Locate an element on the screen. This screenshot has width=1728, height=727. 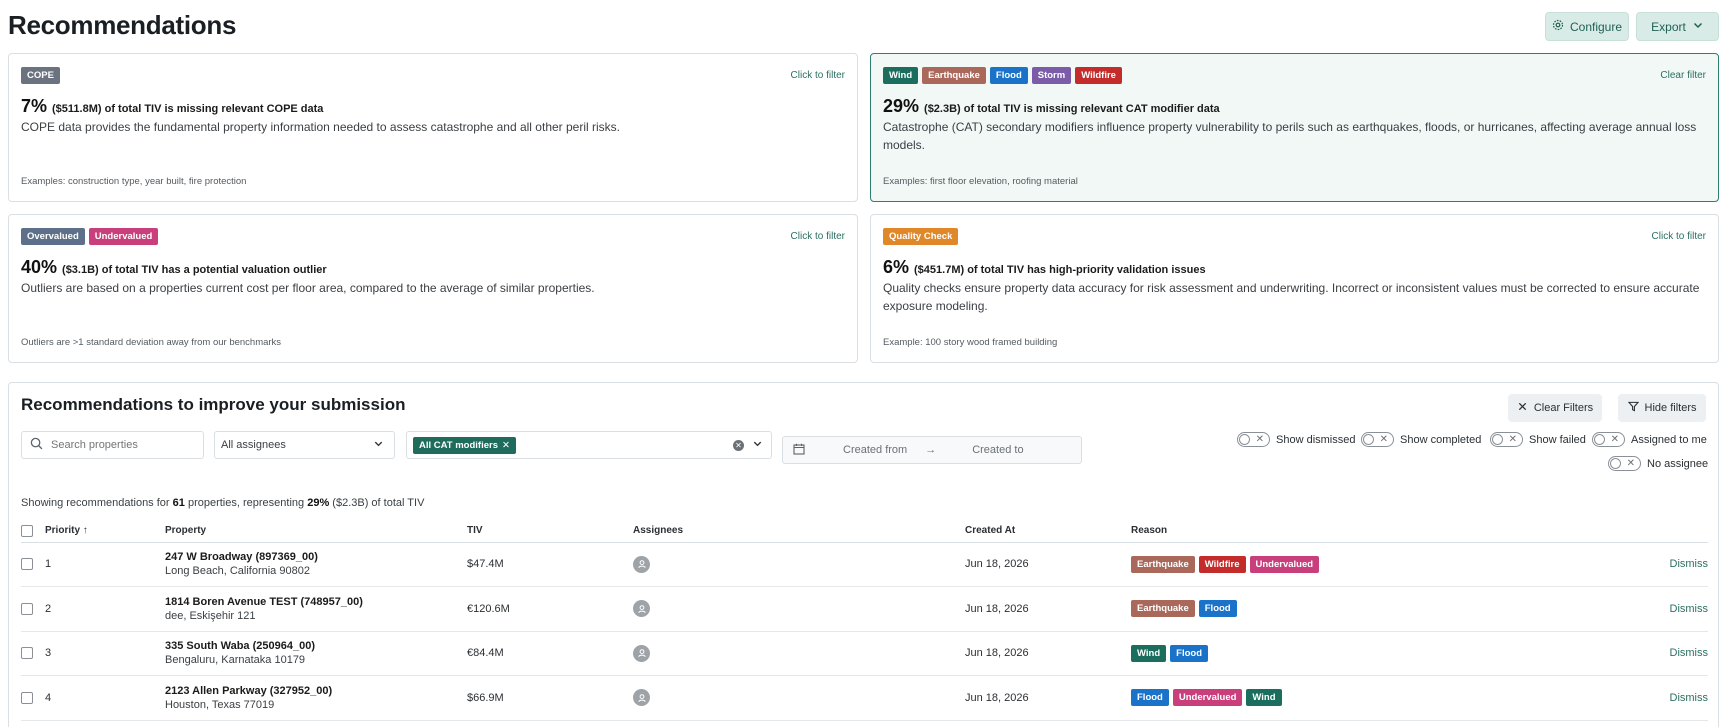
show-completed-toggle: ✕ Show completed is located at coordinates (1421, 439).